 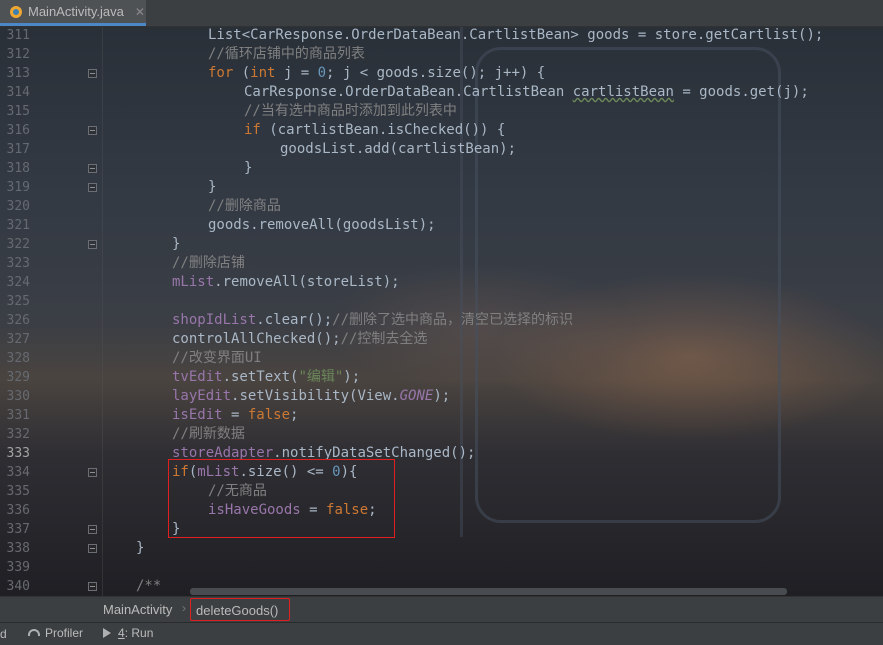 What do you see at coordinates (294, 320) in the screenshot?
I see `code-token: .clear();` at bounding box center [294, 320].